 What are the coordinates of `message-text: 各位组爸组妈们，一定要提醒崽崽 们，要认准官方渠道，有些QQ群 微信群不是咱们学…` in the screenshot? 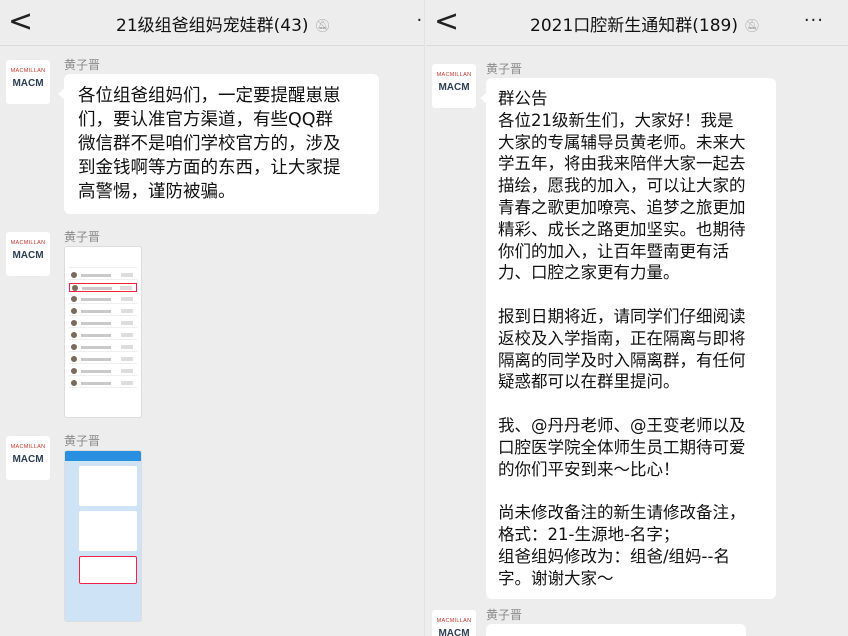 It's located at (209, 144).